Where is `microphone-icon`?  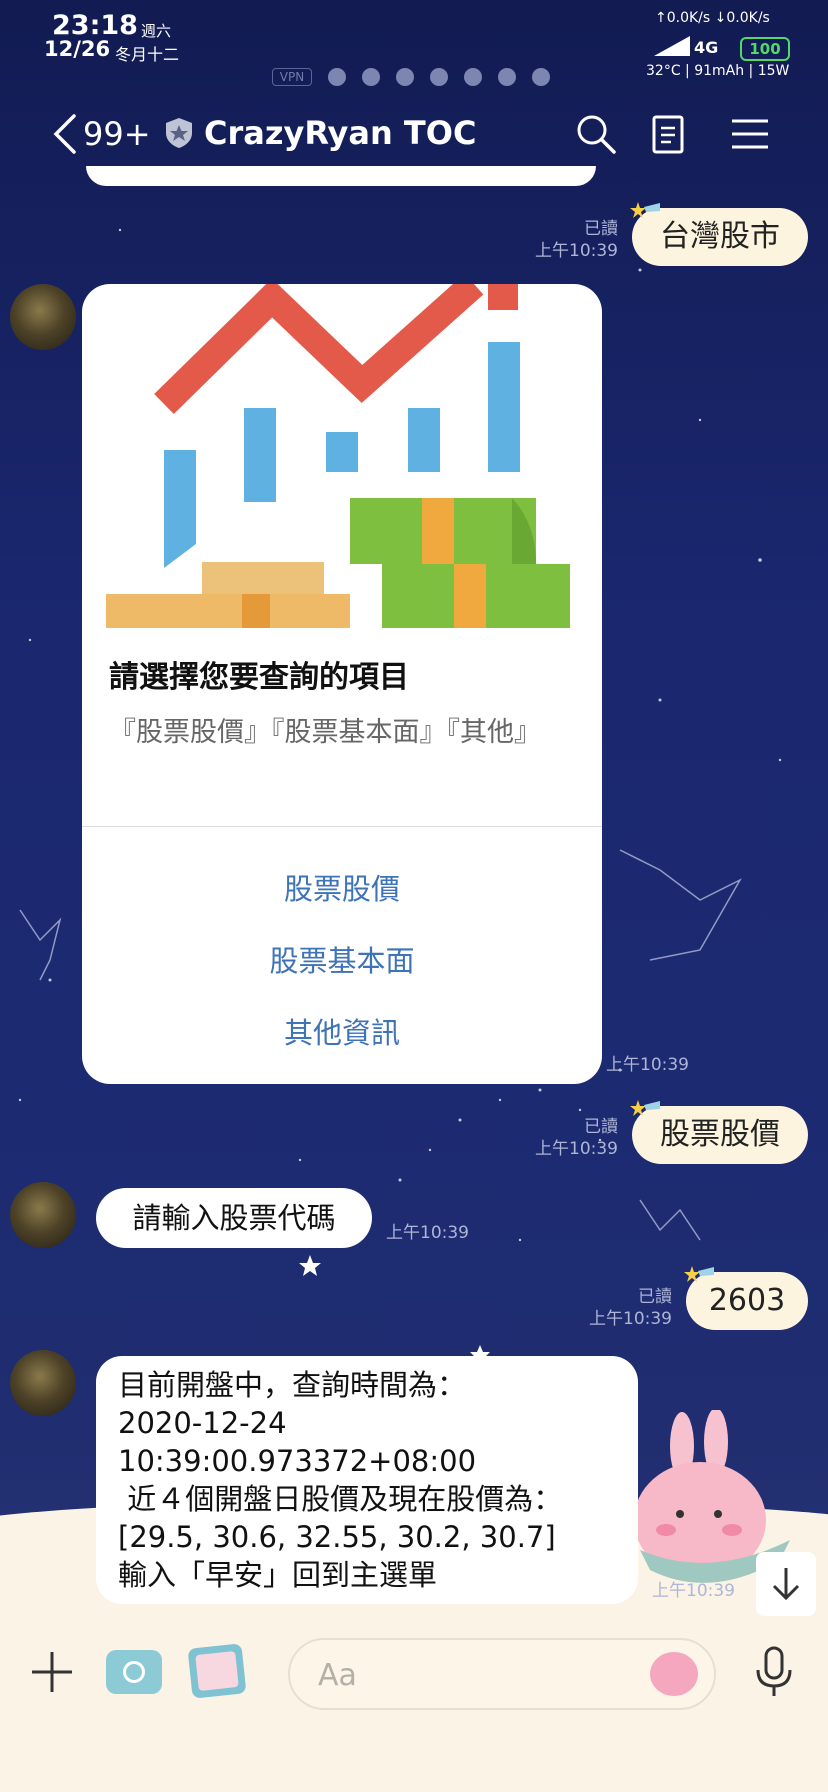 microphone-icon is located at coordinates (774, 1672).